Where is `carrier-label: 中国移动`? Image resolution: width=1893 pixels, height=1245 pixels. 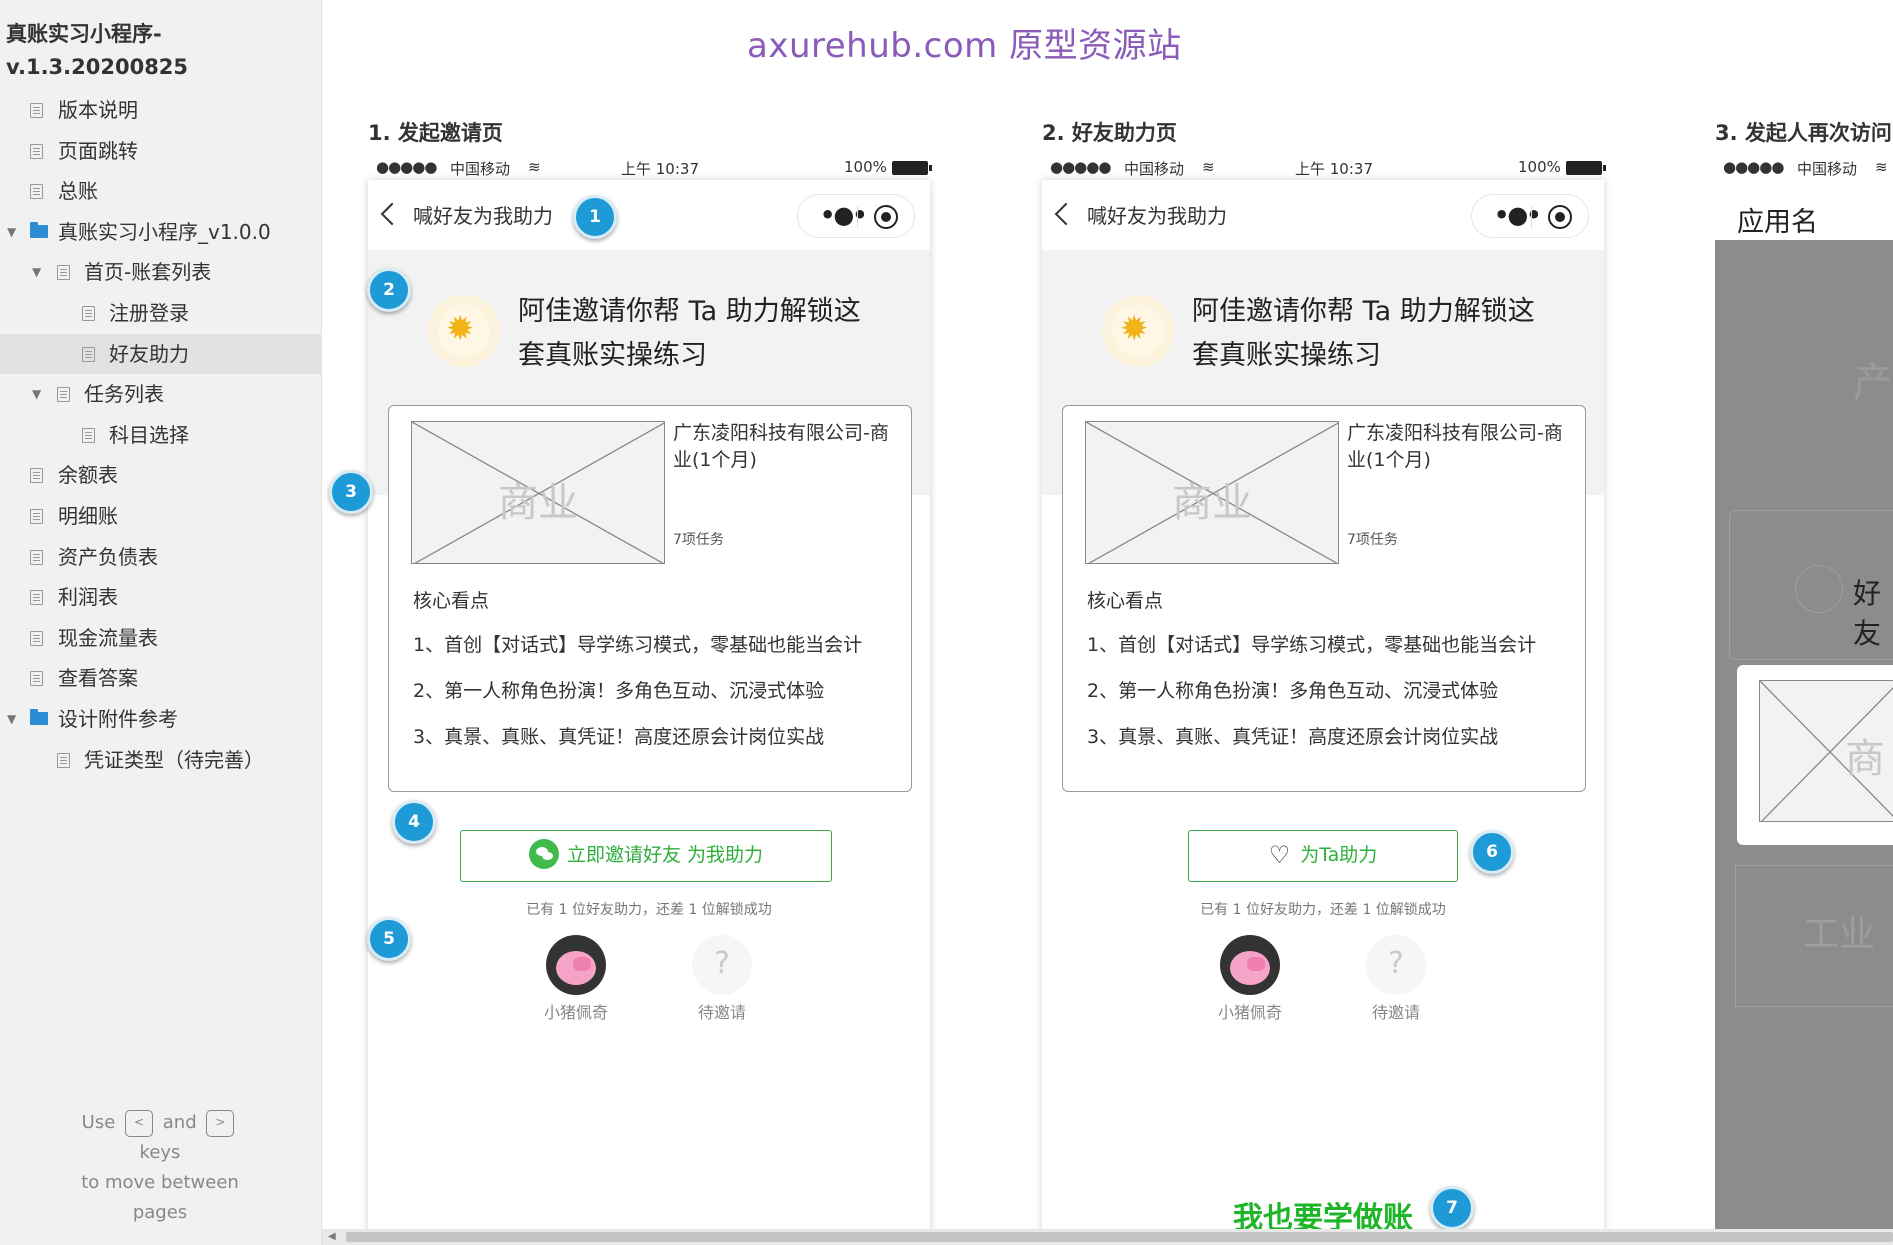 carrier-label: 中国移动 is located at coordinates (1827, 169).